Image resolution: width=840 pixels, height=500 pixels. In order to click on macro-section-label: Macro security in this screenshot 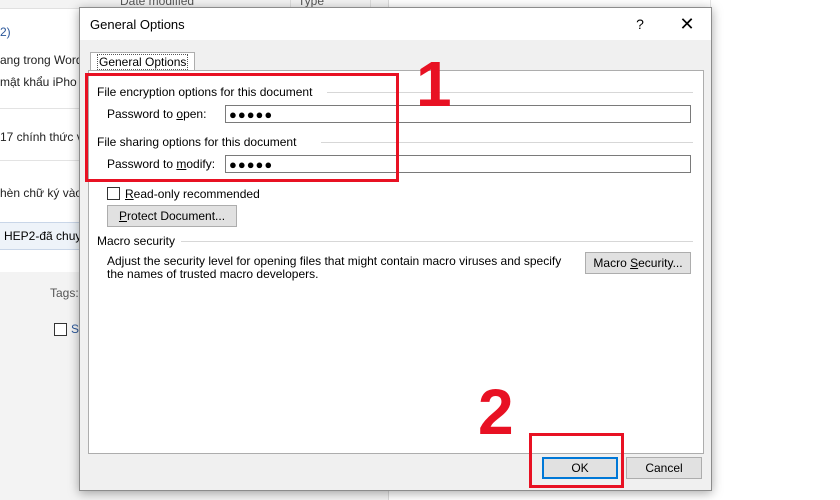, I will do `click(136, 241)`.